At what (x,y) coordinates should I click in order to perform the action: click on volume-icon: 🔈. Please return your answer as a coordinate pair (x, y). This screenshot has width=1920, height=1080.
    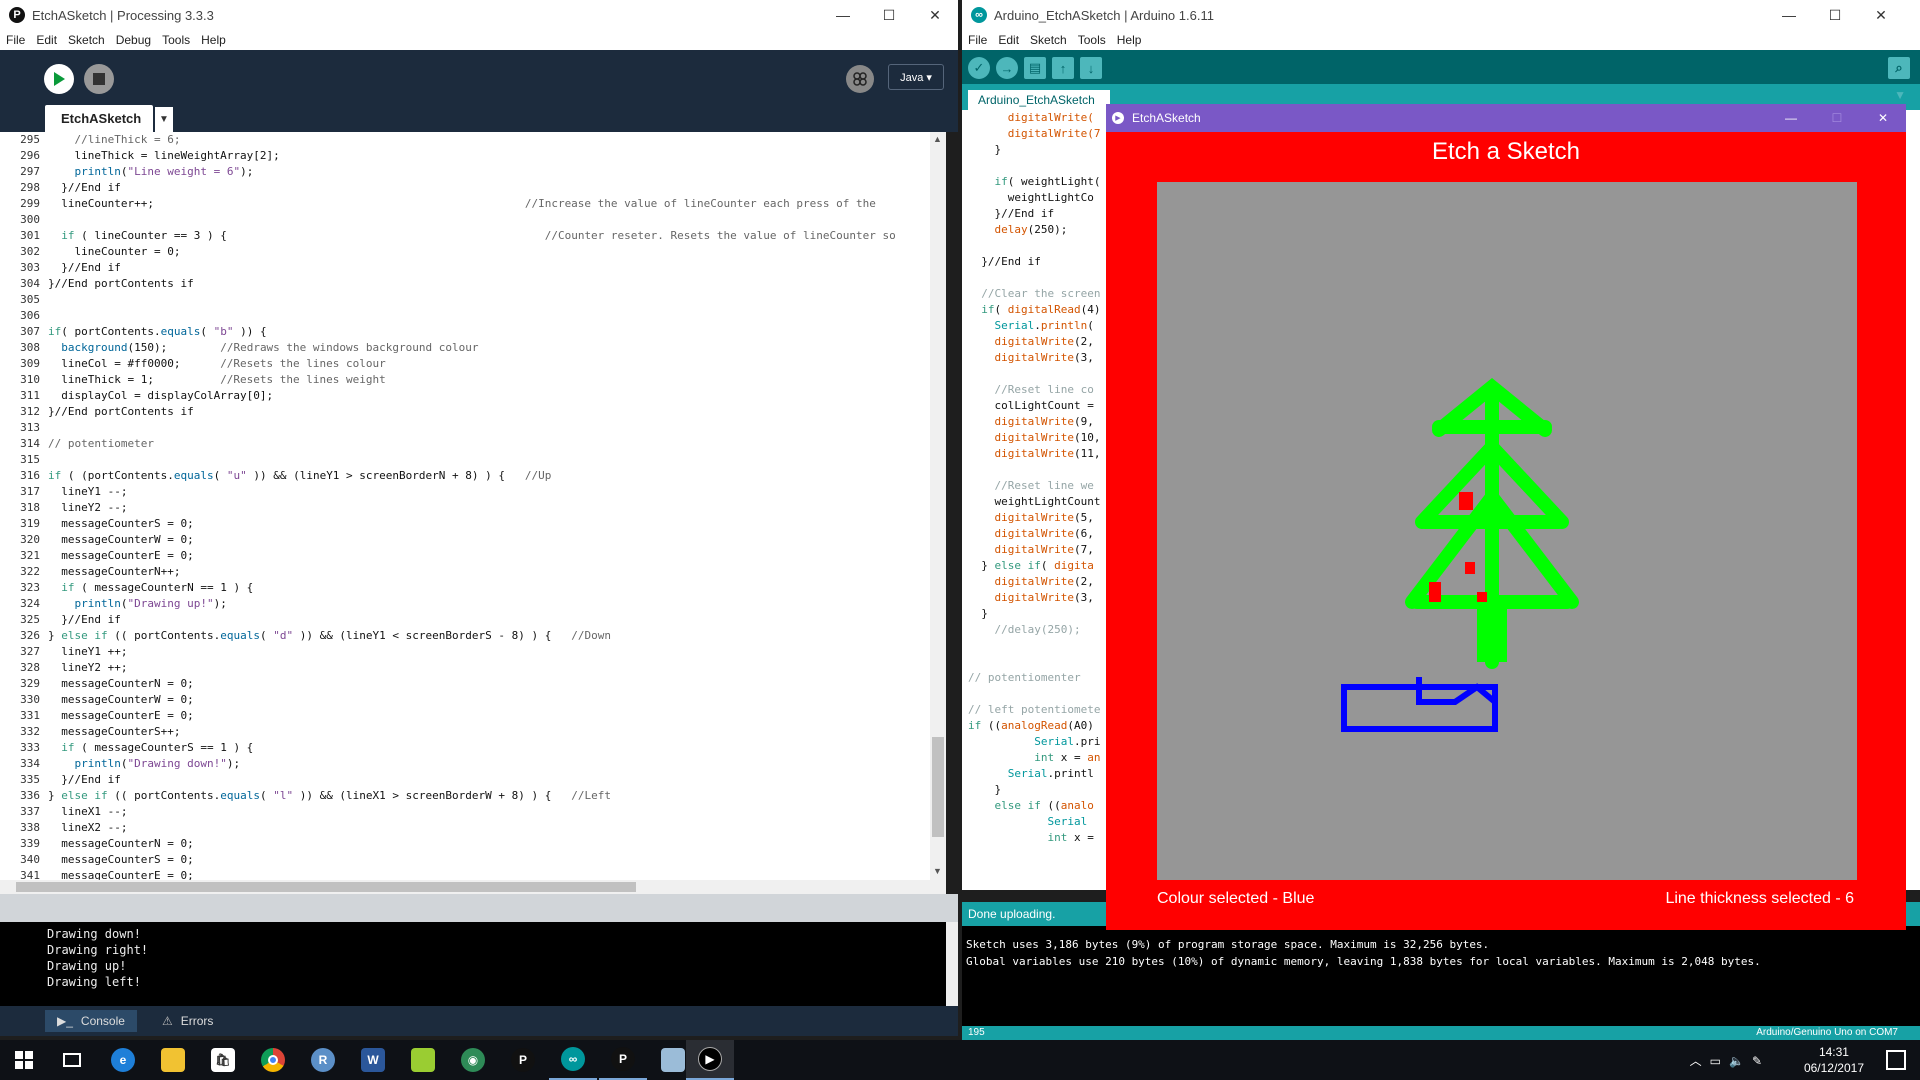
    Looking at the image, I should click on (1740, 1061).